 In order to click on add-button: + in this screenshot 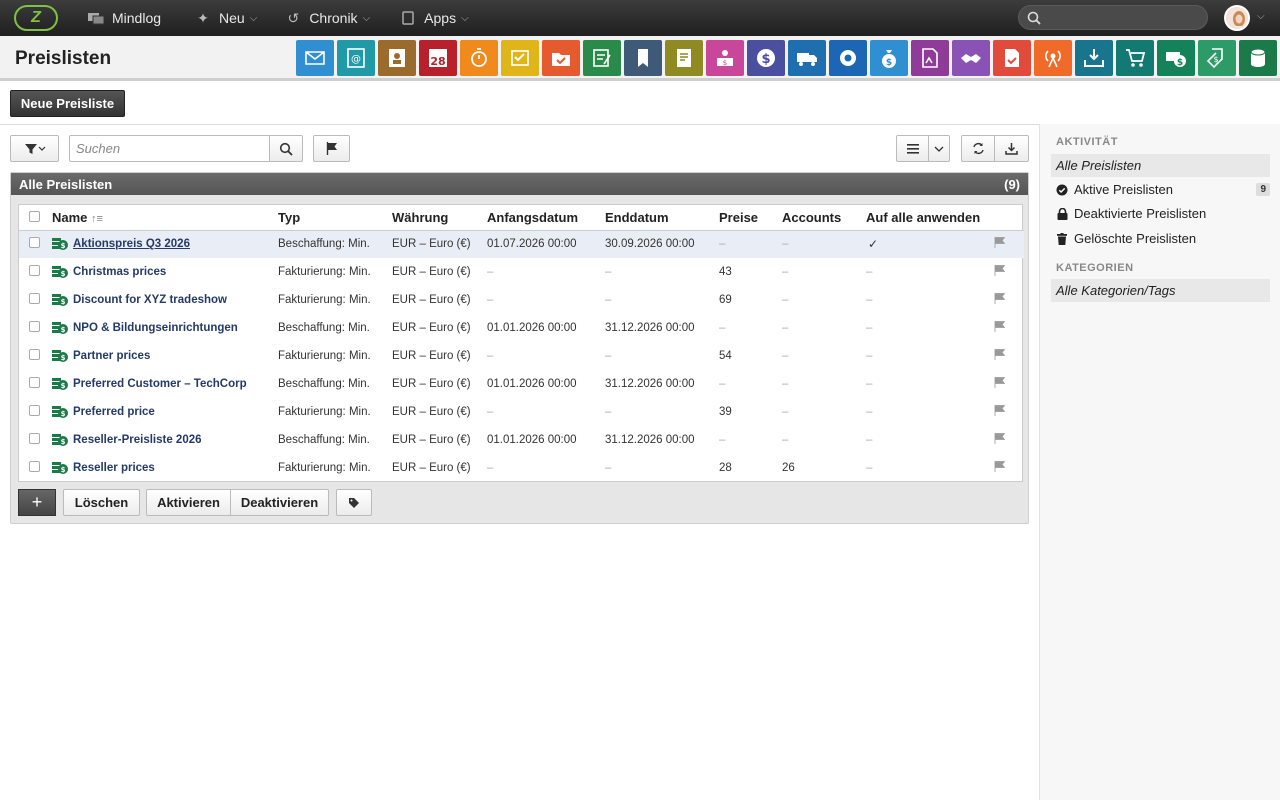, I will do `click(37, 502)`.